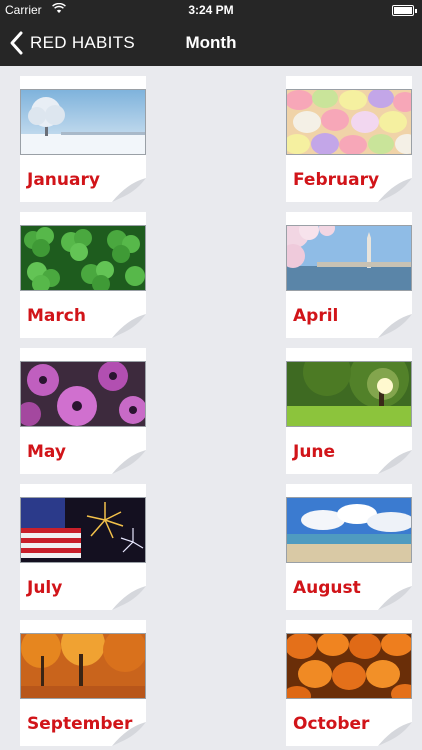 The image size is (422, 750). I want to click on month-card-may: May, so click(83, 411).